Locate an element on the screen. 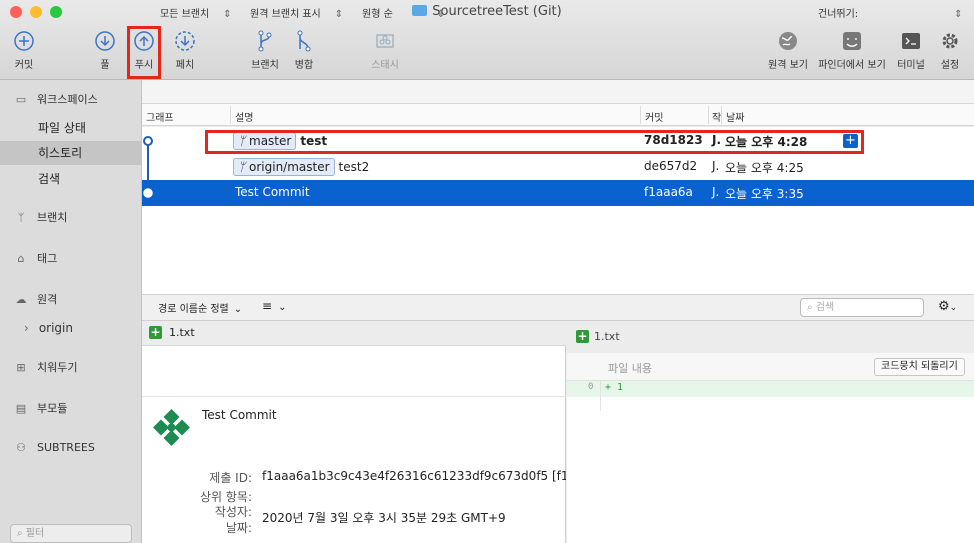 This screenshot has width=974, height=543. sidebar-section-subtrees: ⚇ SUBTREES is located at coordinates (53, 447).